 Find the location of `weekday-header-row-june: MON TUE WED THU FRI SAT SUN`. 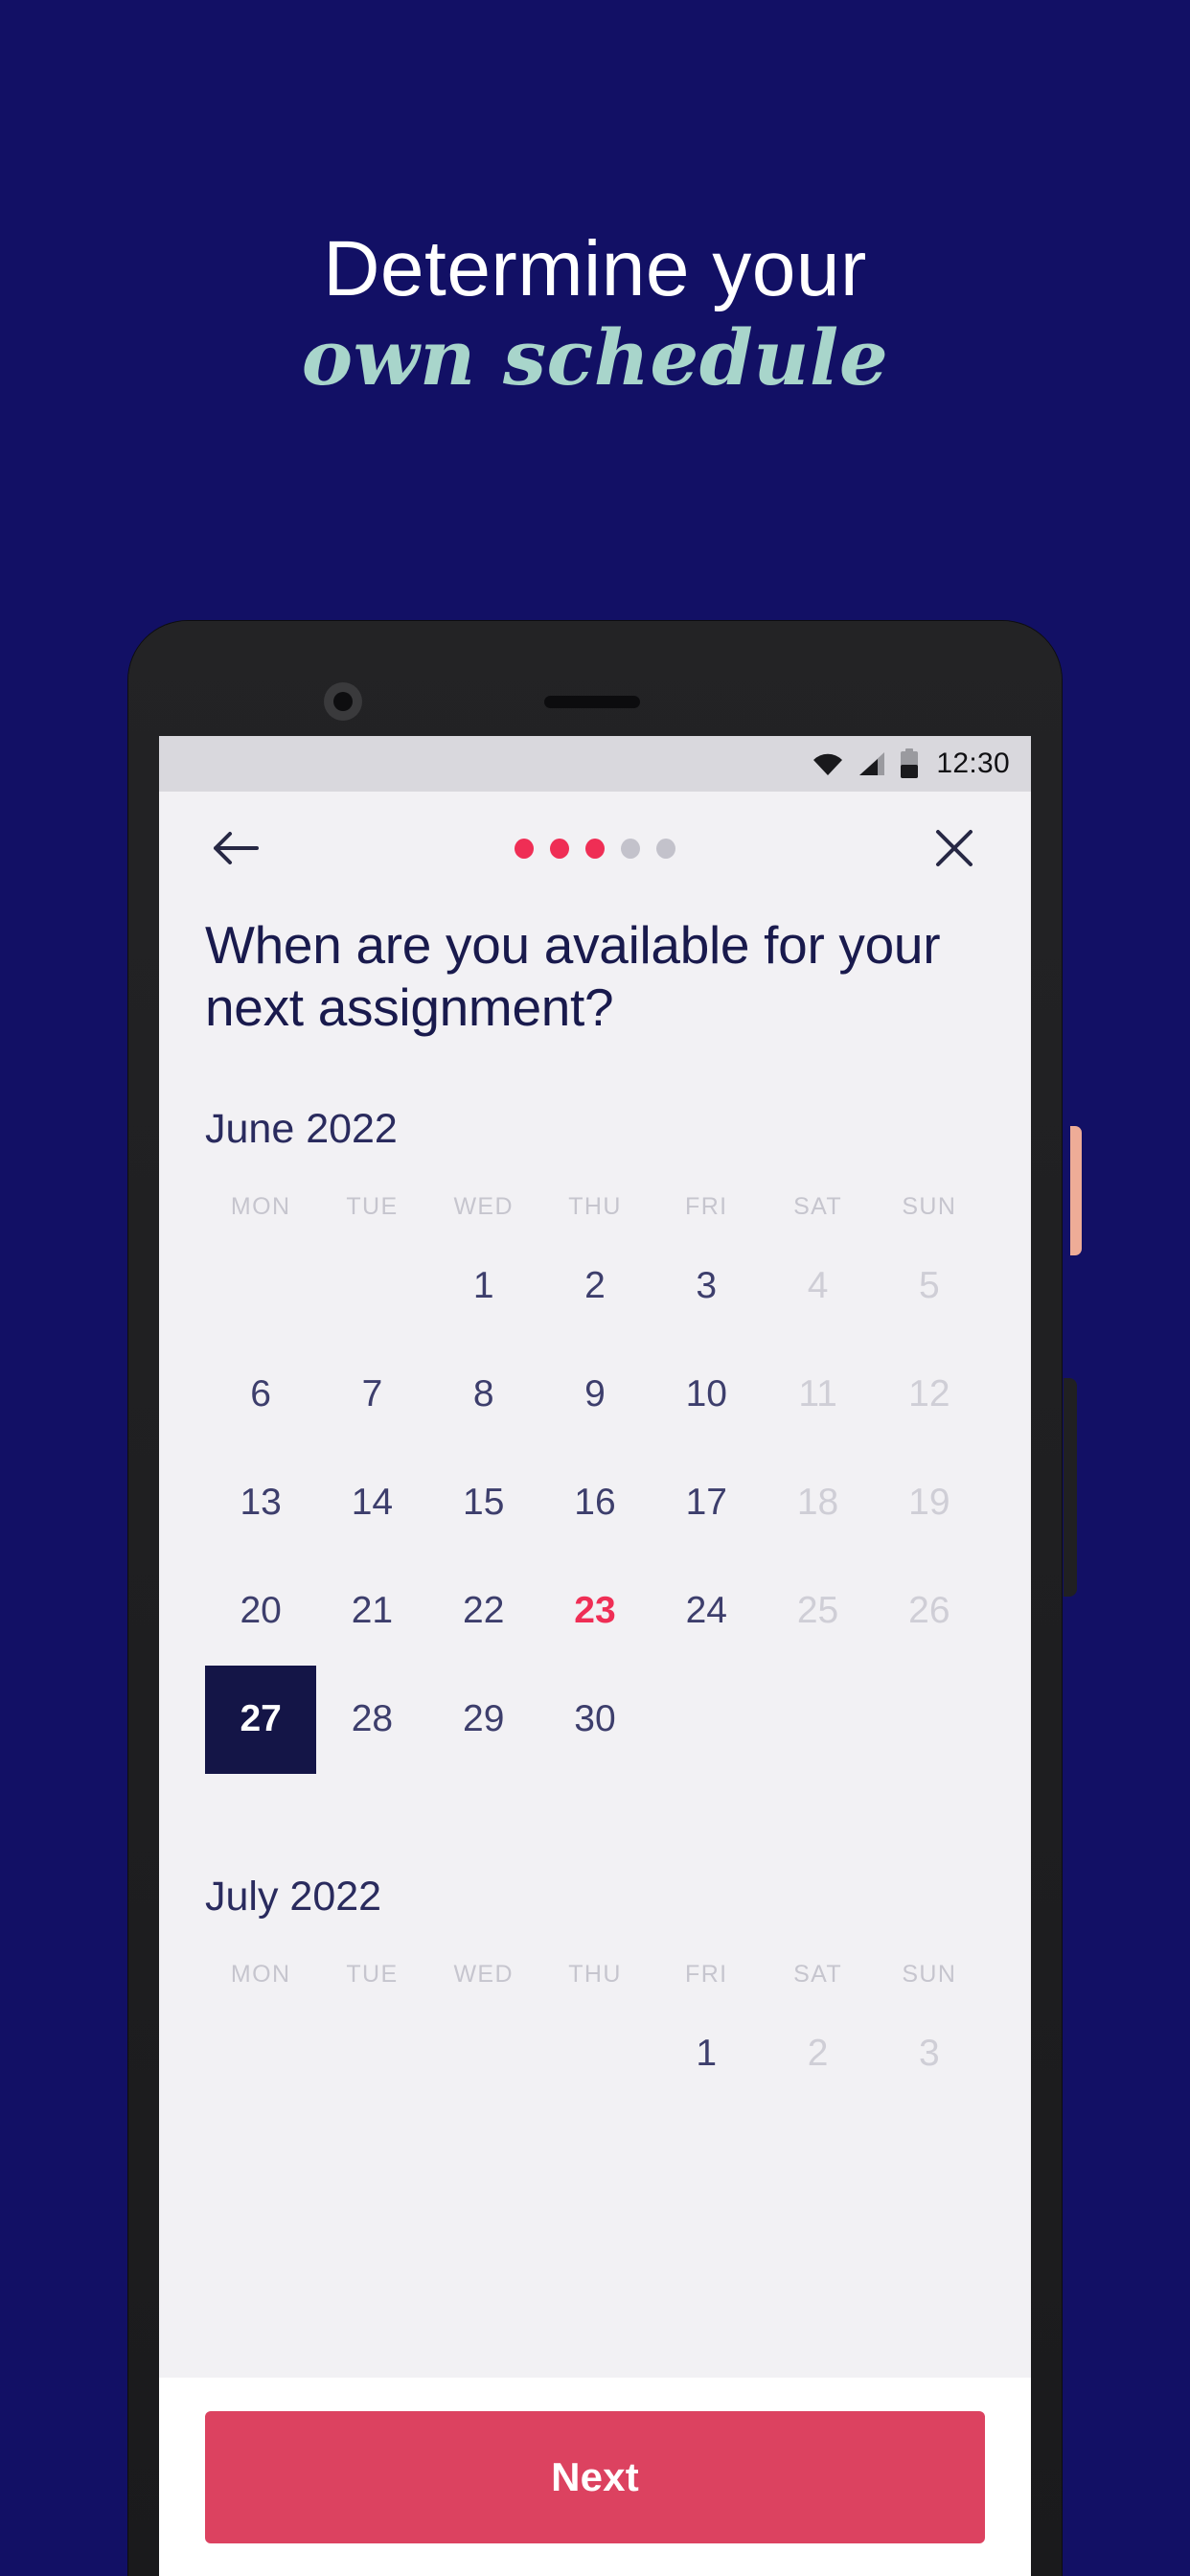

weekday-header-row-june: MON TUE WED THU FRI SAT SUN is located at coordinates (595, 1207).